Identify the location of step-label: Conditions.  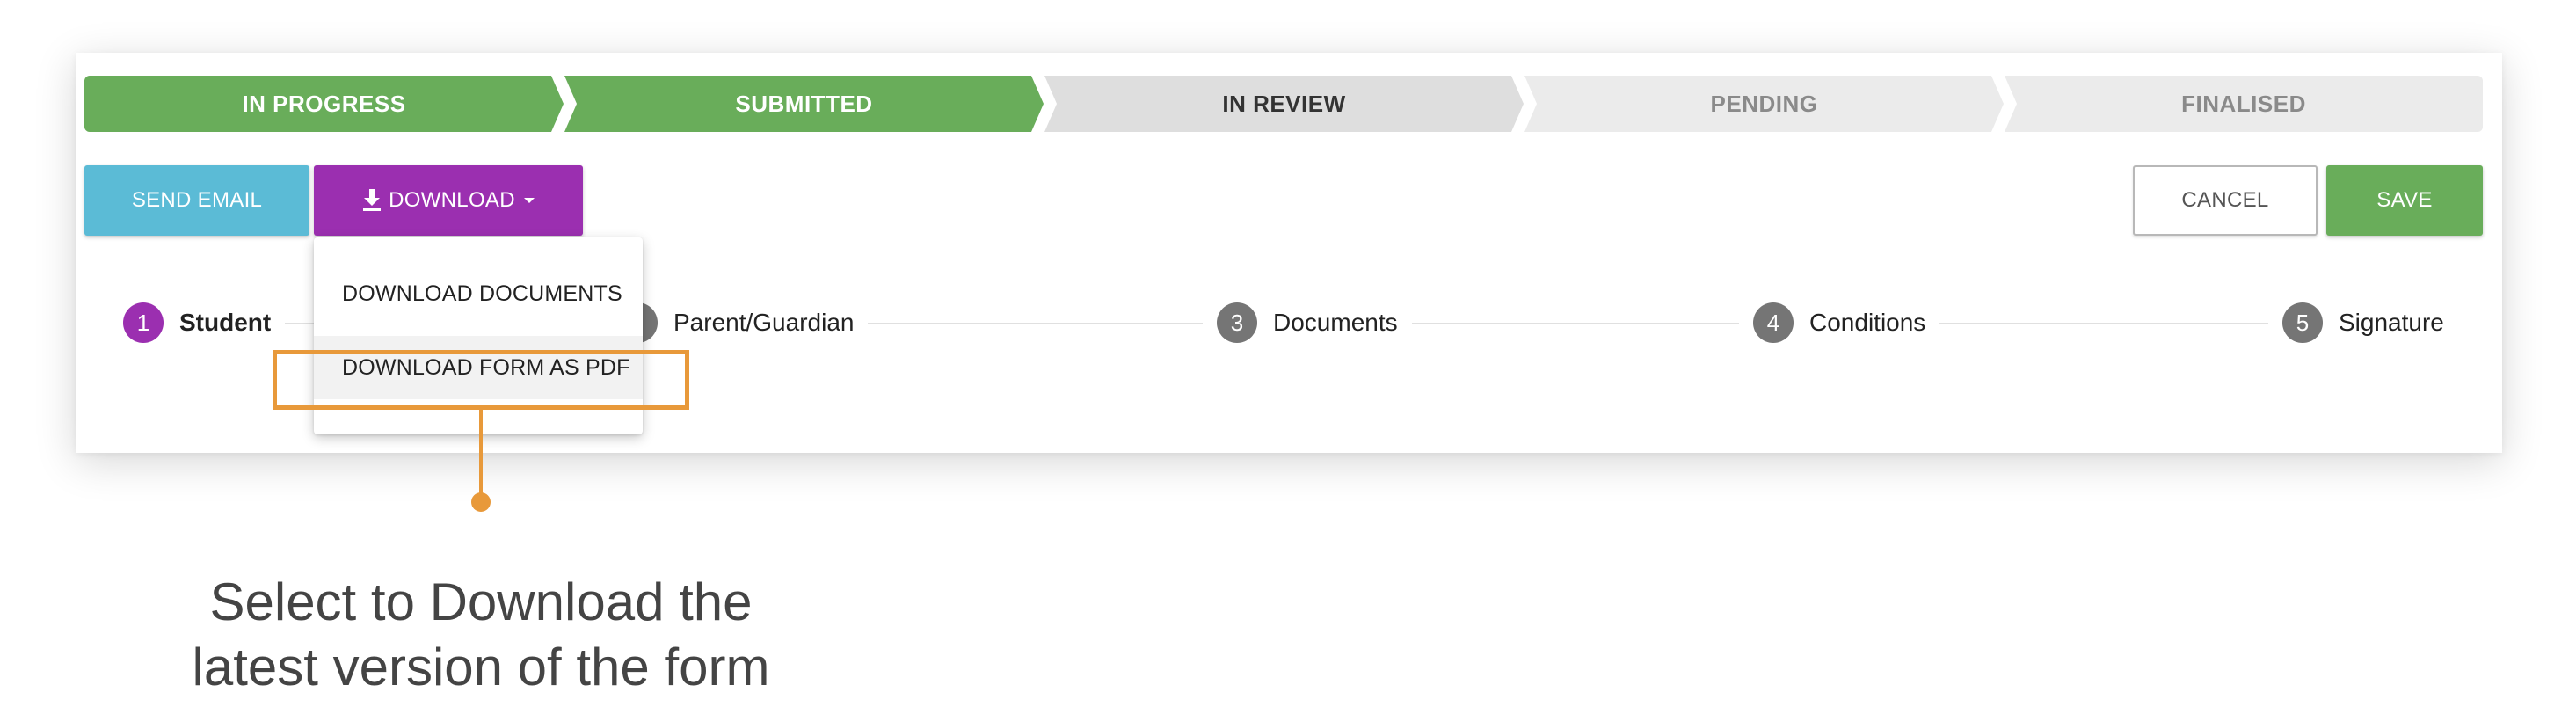
(1867, 322).